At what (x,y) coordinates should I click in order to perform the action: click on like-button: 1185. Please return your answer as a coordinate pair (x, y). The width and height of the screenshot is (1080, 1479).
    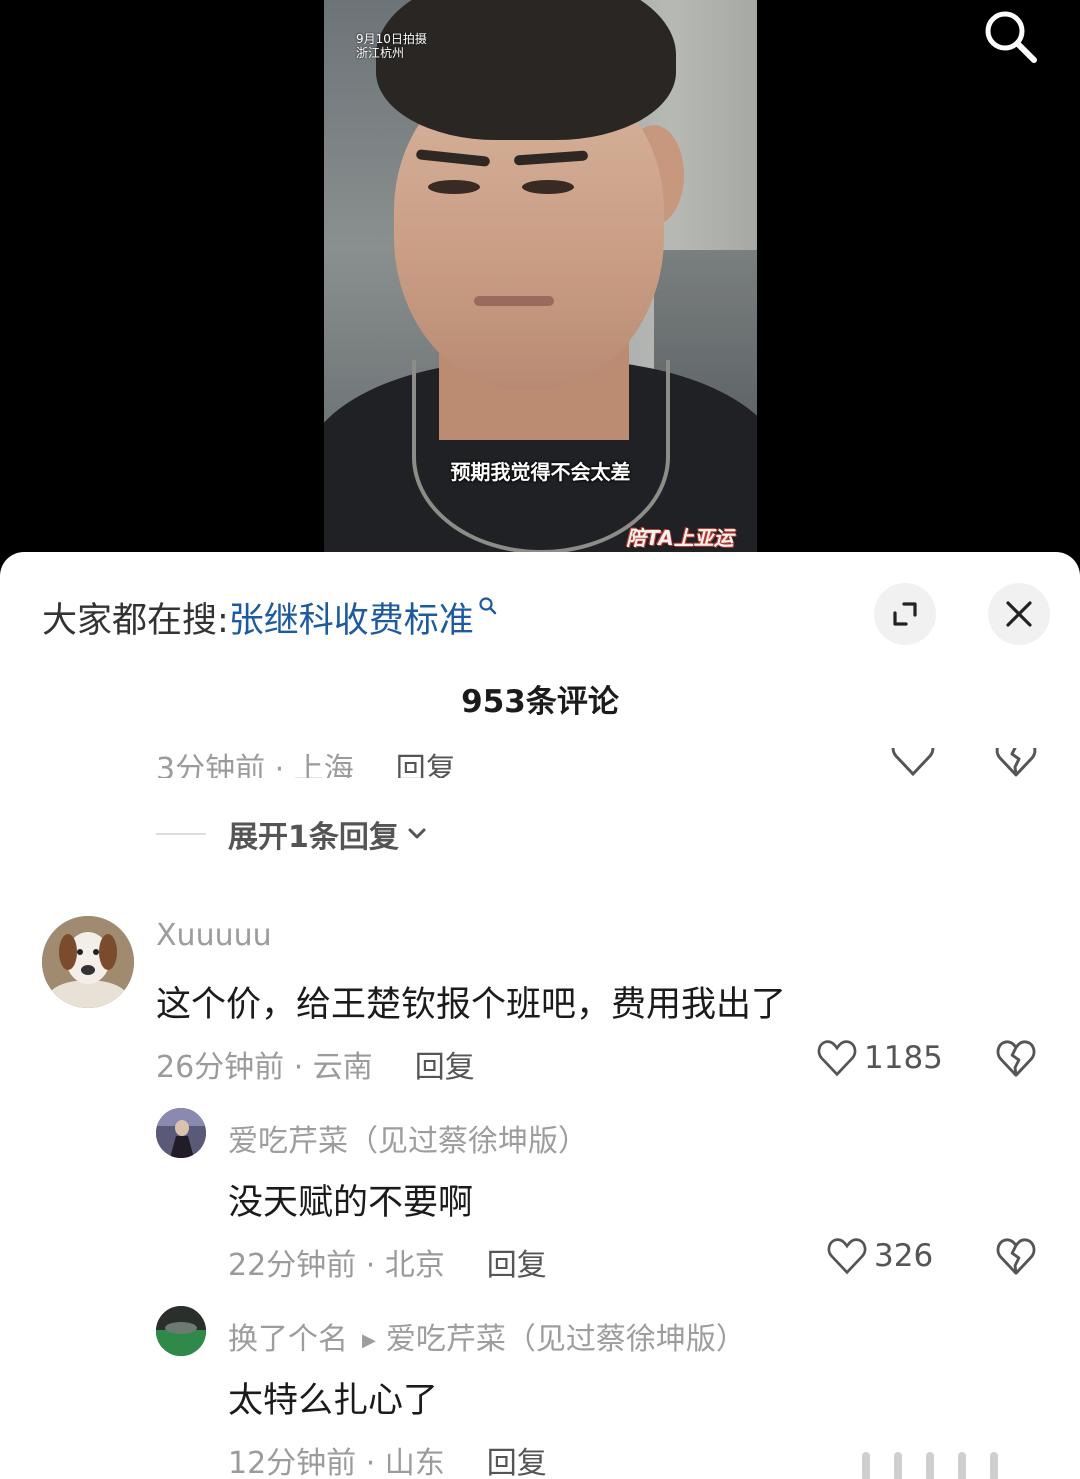
    Looking at the image, I should click on (879, 1058).